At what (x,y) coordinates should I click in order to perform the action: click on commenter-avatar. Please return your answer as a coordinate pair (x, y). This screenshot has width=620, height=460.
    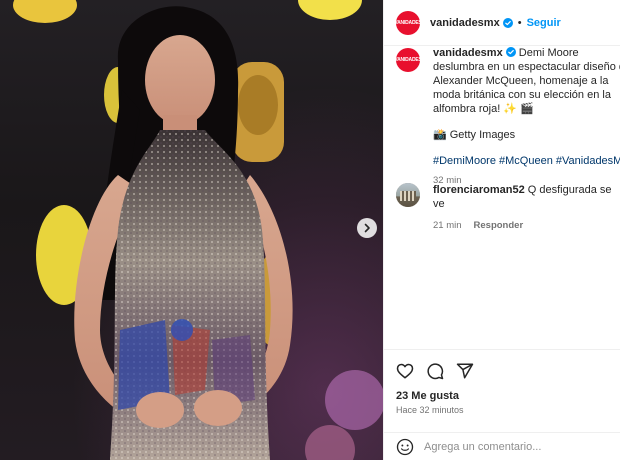
    Looking at the image, I should click on (408, 195).